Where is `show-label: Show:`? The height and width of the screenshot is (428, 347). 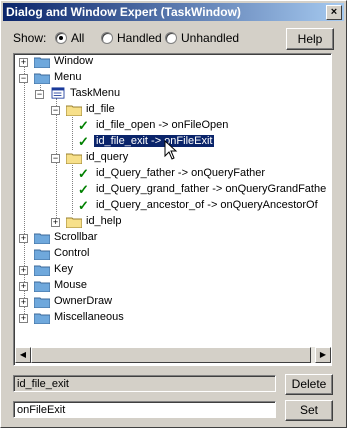
show-label: Show: is located at coordinates (30, 38).